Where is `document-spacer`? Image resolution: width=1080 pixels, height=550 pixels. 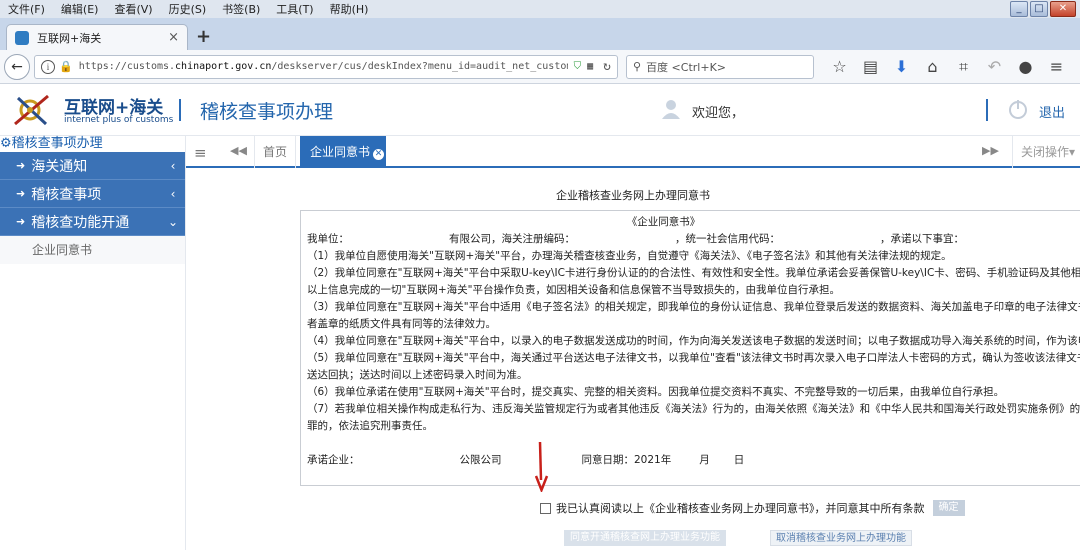 document-spacer is located at coordinates (693, 443).